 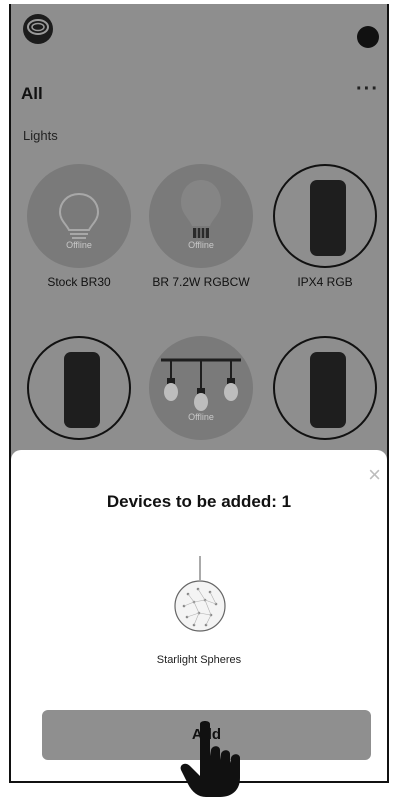 I want to click on device-name: Stock BR30, so click(x=79, y=282).